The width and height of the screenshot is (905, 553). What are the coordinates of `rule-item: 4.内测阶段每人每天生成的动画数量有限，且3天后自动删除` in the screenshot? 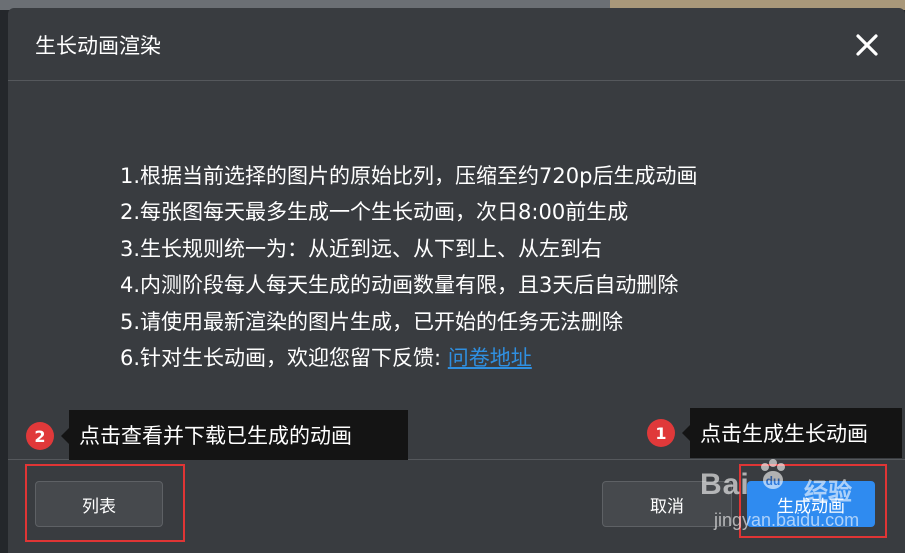 It's located at (399, 285).